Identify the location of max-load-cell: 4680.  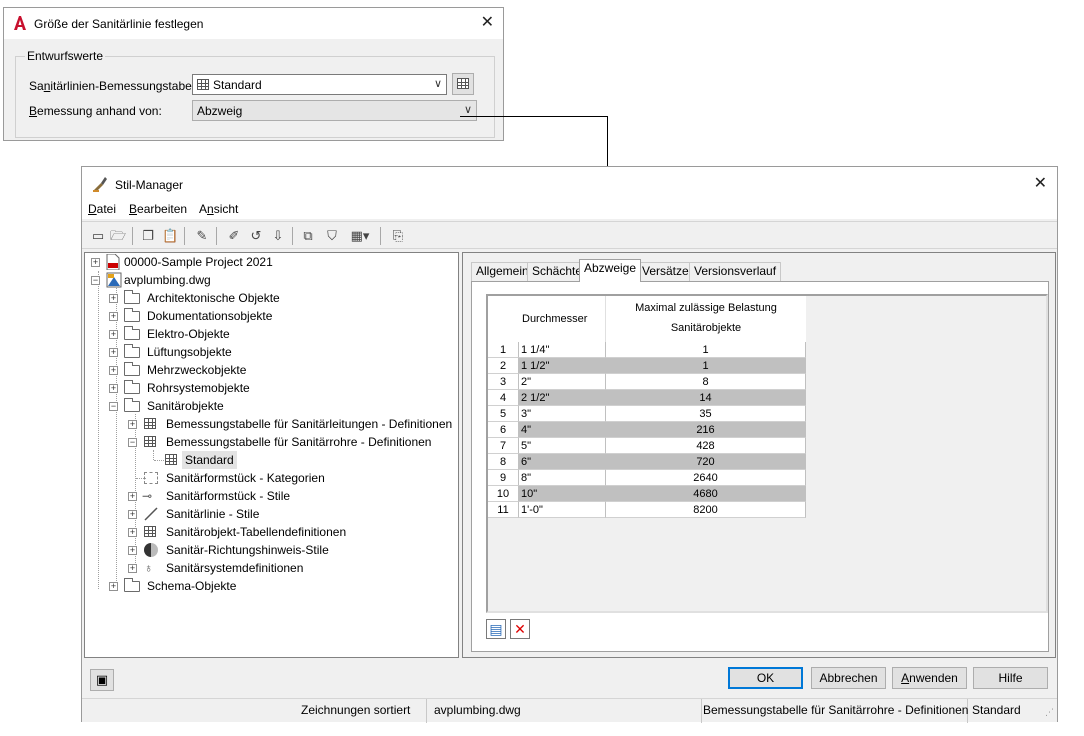
(706, 494).